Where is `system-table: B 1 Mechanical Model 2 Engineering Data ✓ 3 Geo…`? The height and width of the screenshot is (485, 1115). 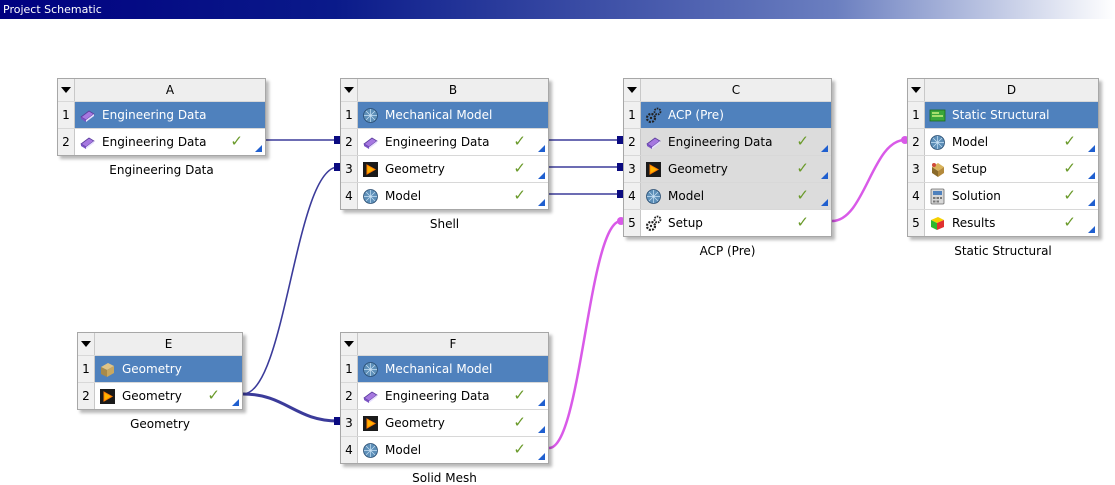 system-table: B 1 Mechanical Model 2 Engineering Data ✓ 3 Geo… is located at coordinates (444, 144).